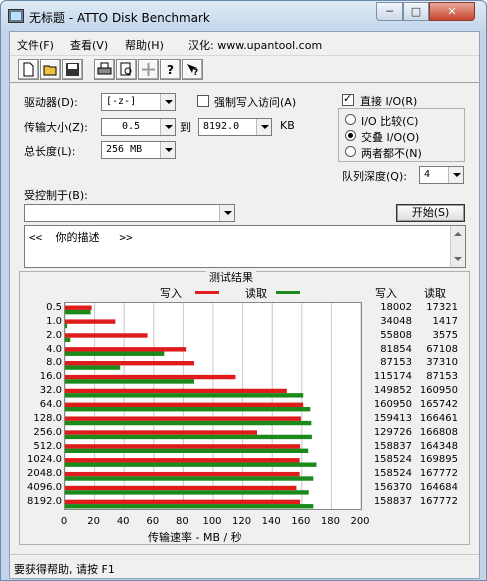 This screenshot has width=487, height=581. I want to click on open-button, so click(50, 69).